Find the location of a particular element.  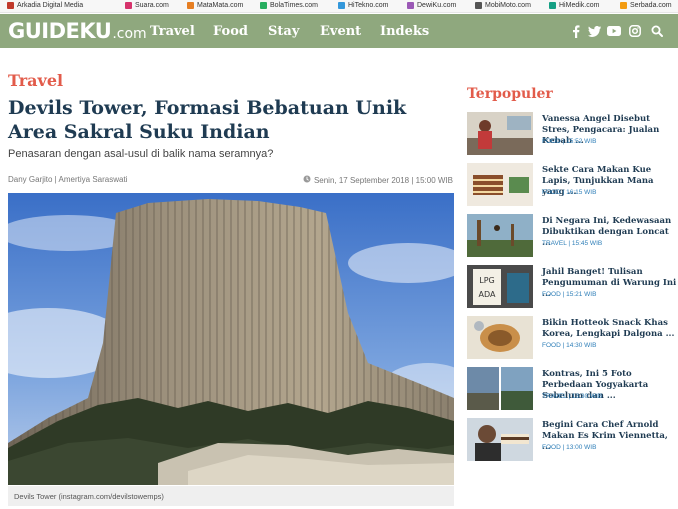

suara-logo-icon is located at coordinates (128, 5).